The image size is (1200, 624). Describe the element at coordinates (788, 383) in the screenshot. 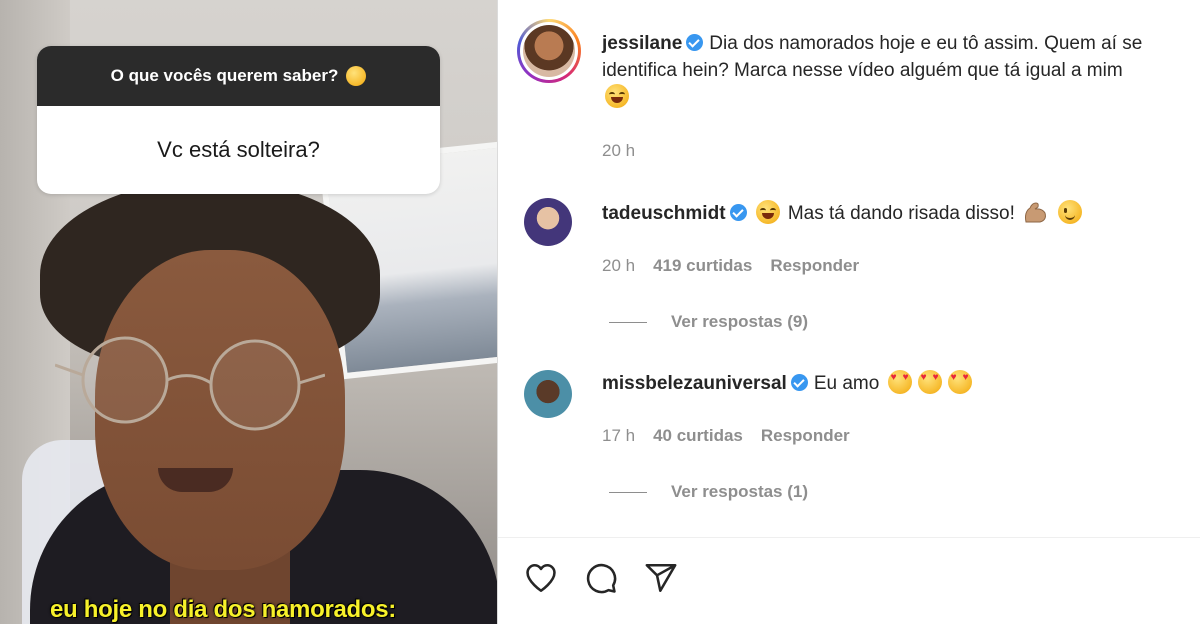

I see `comment: missbelezauniversal Eu amo` at that location.